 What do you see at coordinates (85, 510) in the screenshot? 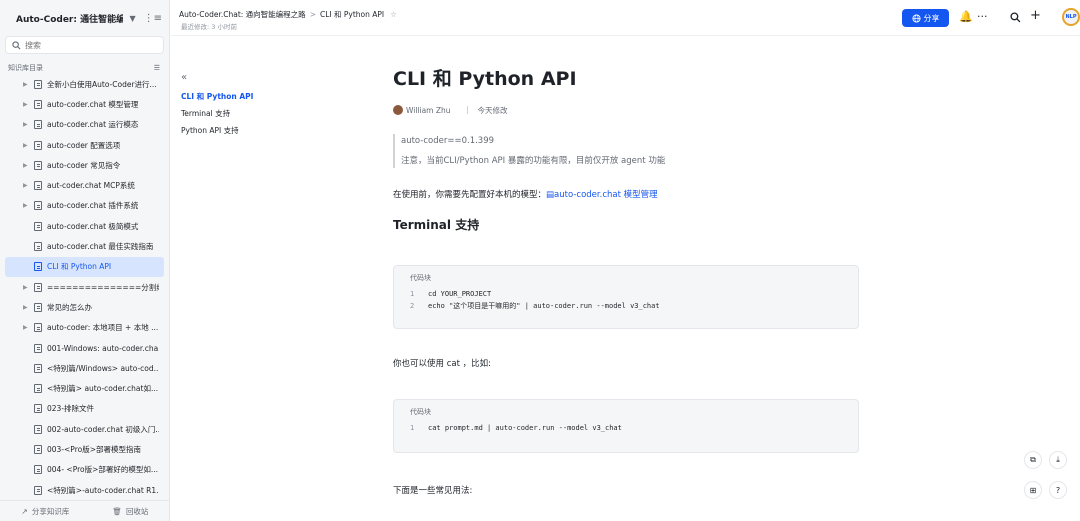
I see `sidebar-footer: ↗ 分享知识库 🗑 回收站` at bounding box center [85, 510].